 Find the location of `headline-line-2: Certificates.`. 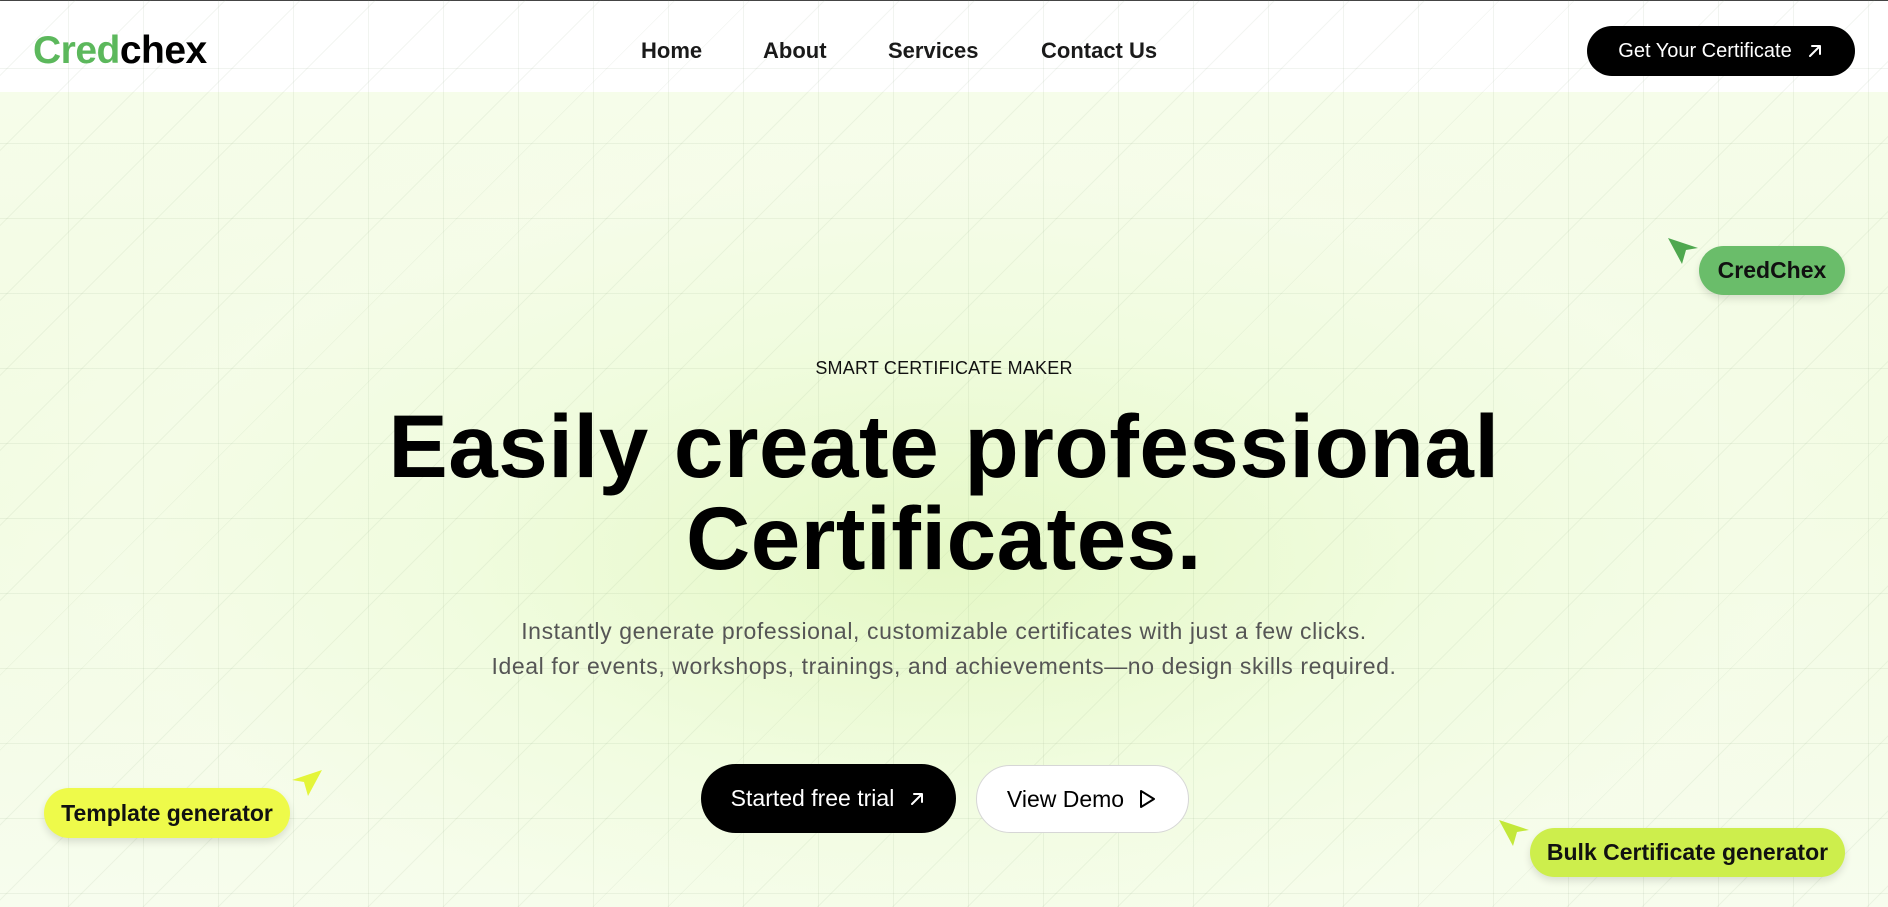

headline-line-2: Certificates. is located at coordinates (944, 538).